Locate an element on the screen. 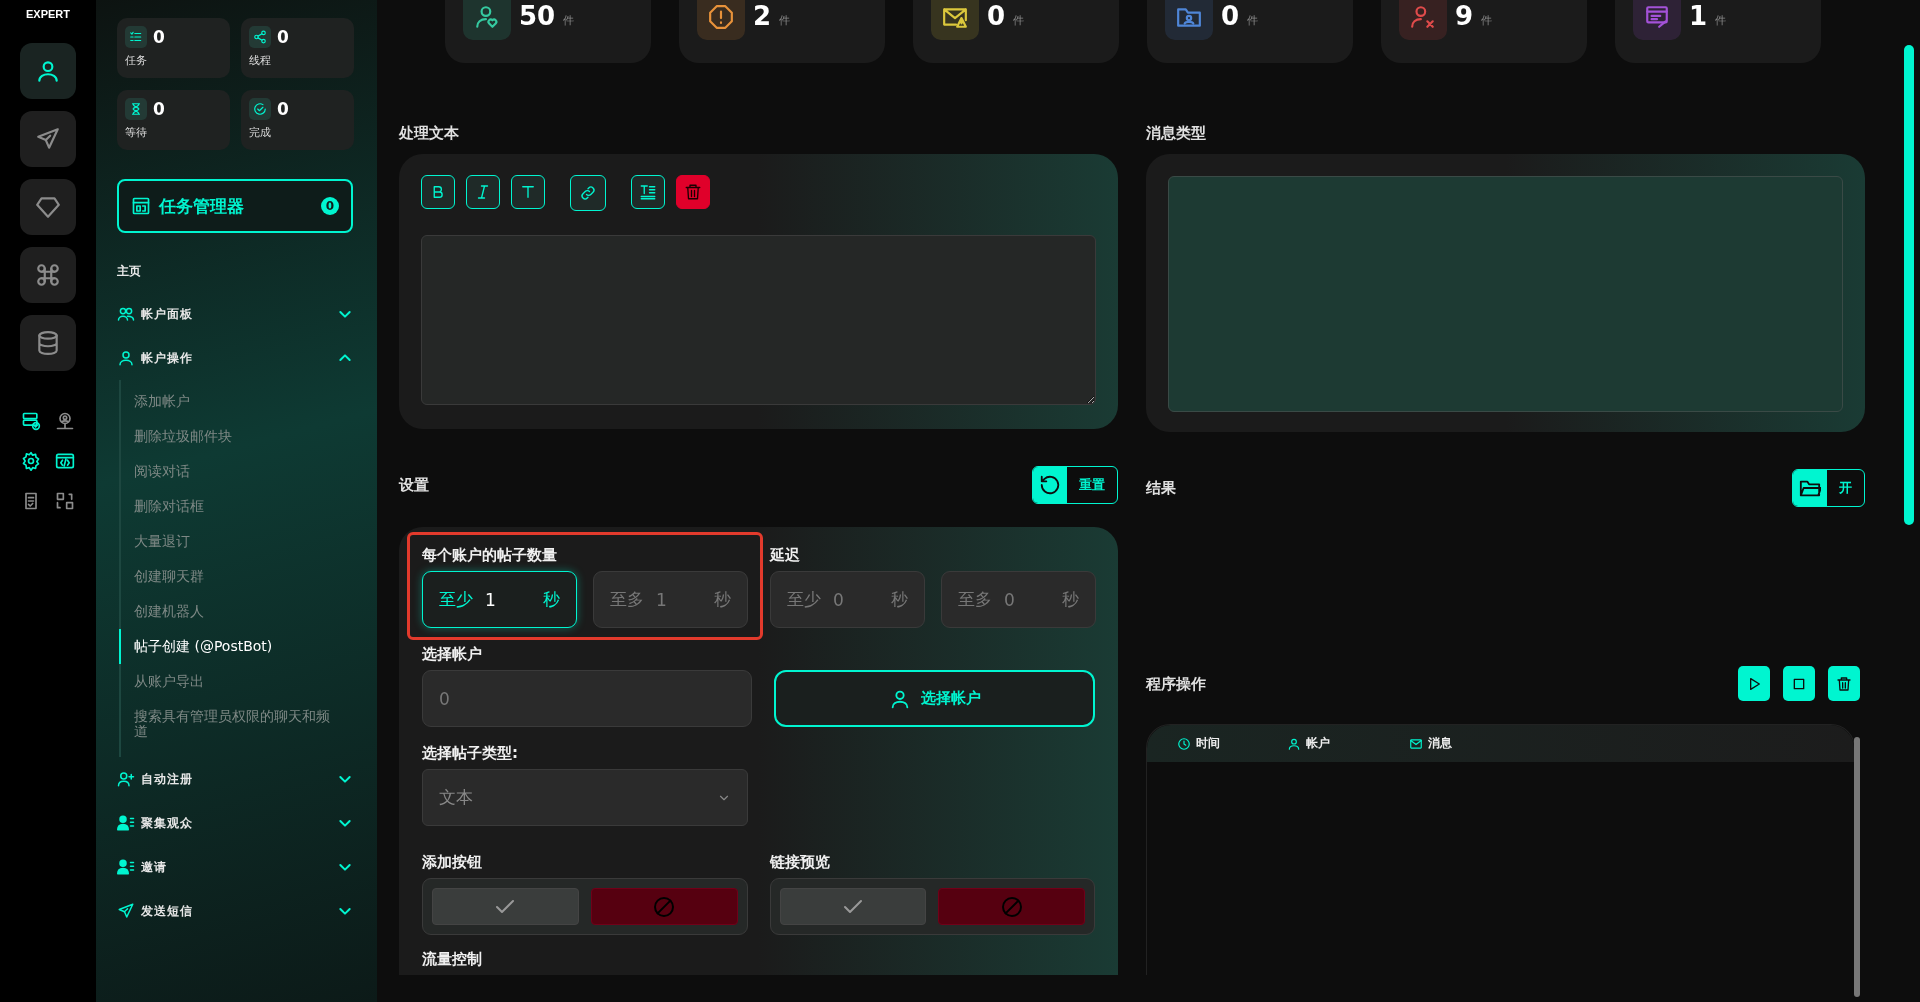  stat-label: 线程 is located at coordinates (260, 60).